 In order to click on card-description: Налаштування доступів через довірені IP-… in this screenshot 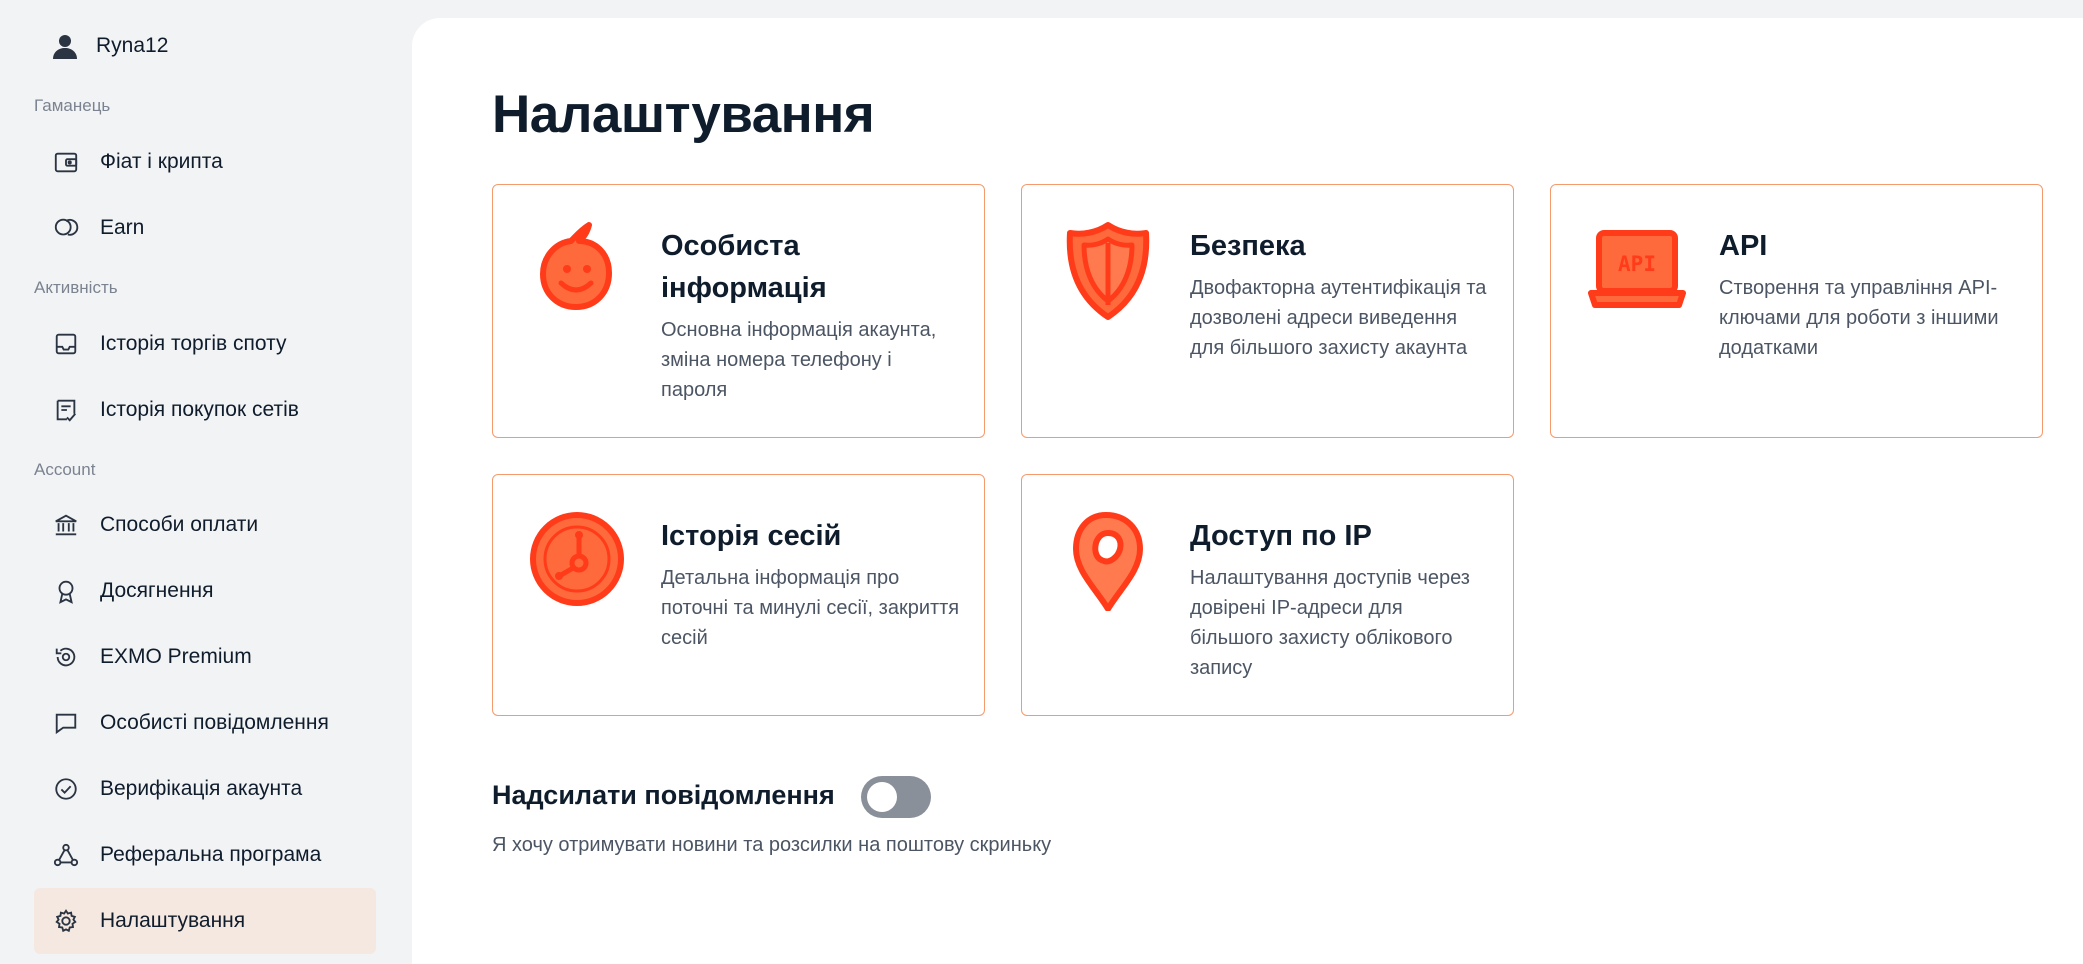, I will do `click(1330, 623)`.